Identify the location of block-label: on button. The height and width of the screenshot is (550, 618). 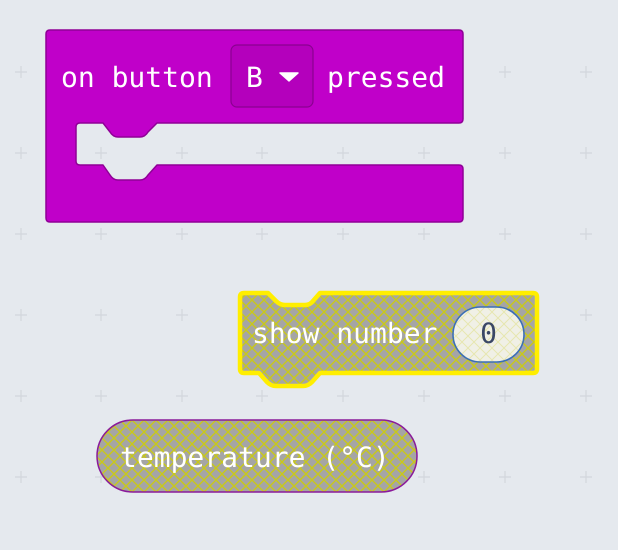
(137, 77).